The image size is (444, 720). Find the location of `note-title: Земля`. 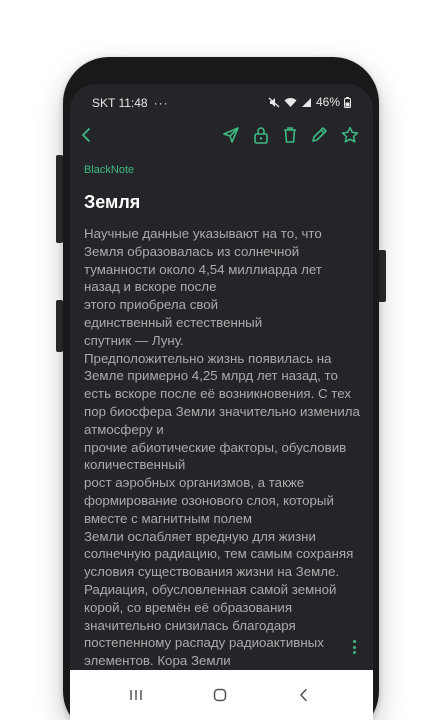

note-title: Земля is located at coordinates (112, 202).